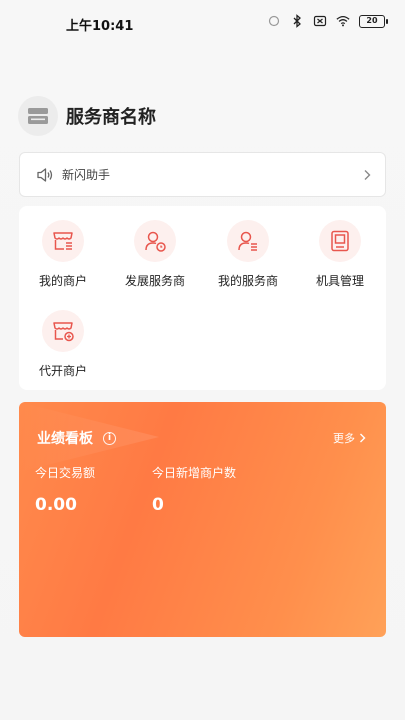  What do you see at coordinates (65, 489) in the screenshot?
I see `stat-today-volume: 今日交易额 0.00` at bounding box center [65, 489].